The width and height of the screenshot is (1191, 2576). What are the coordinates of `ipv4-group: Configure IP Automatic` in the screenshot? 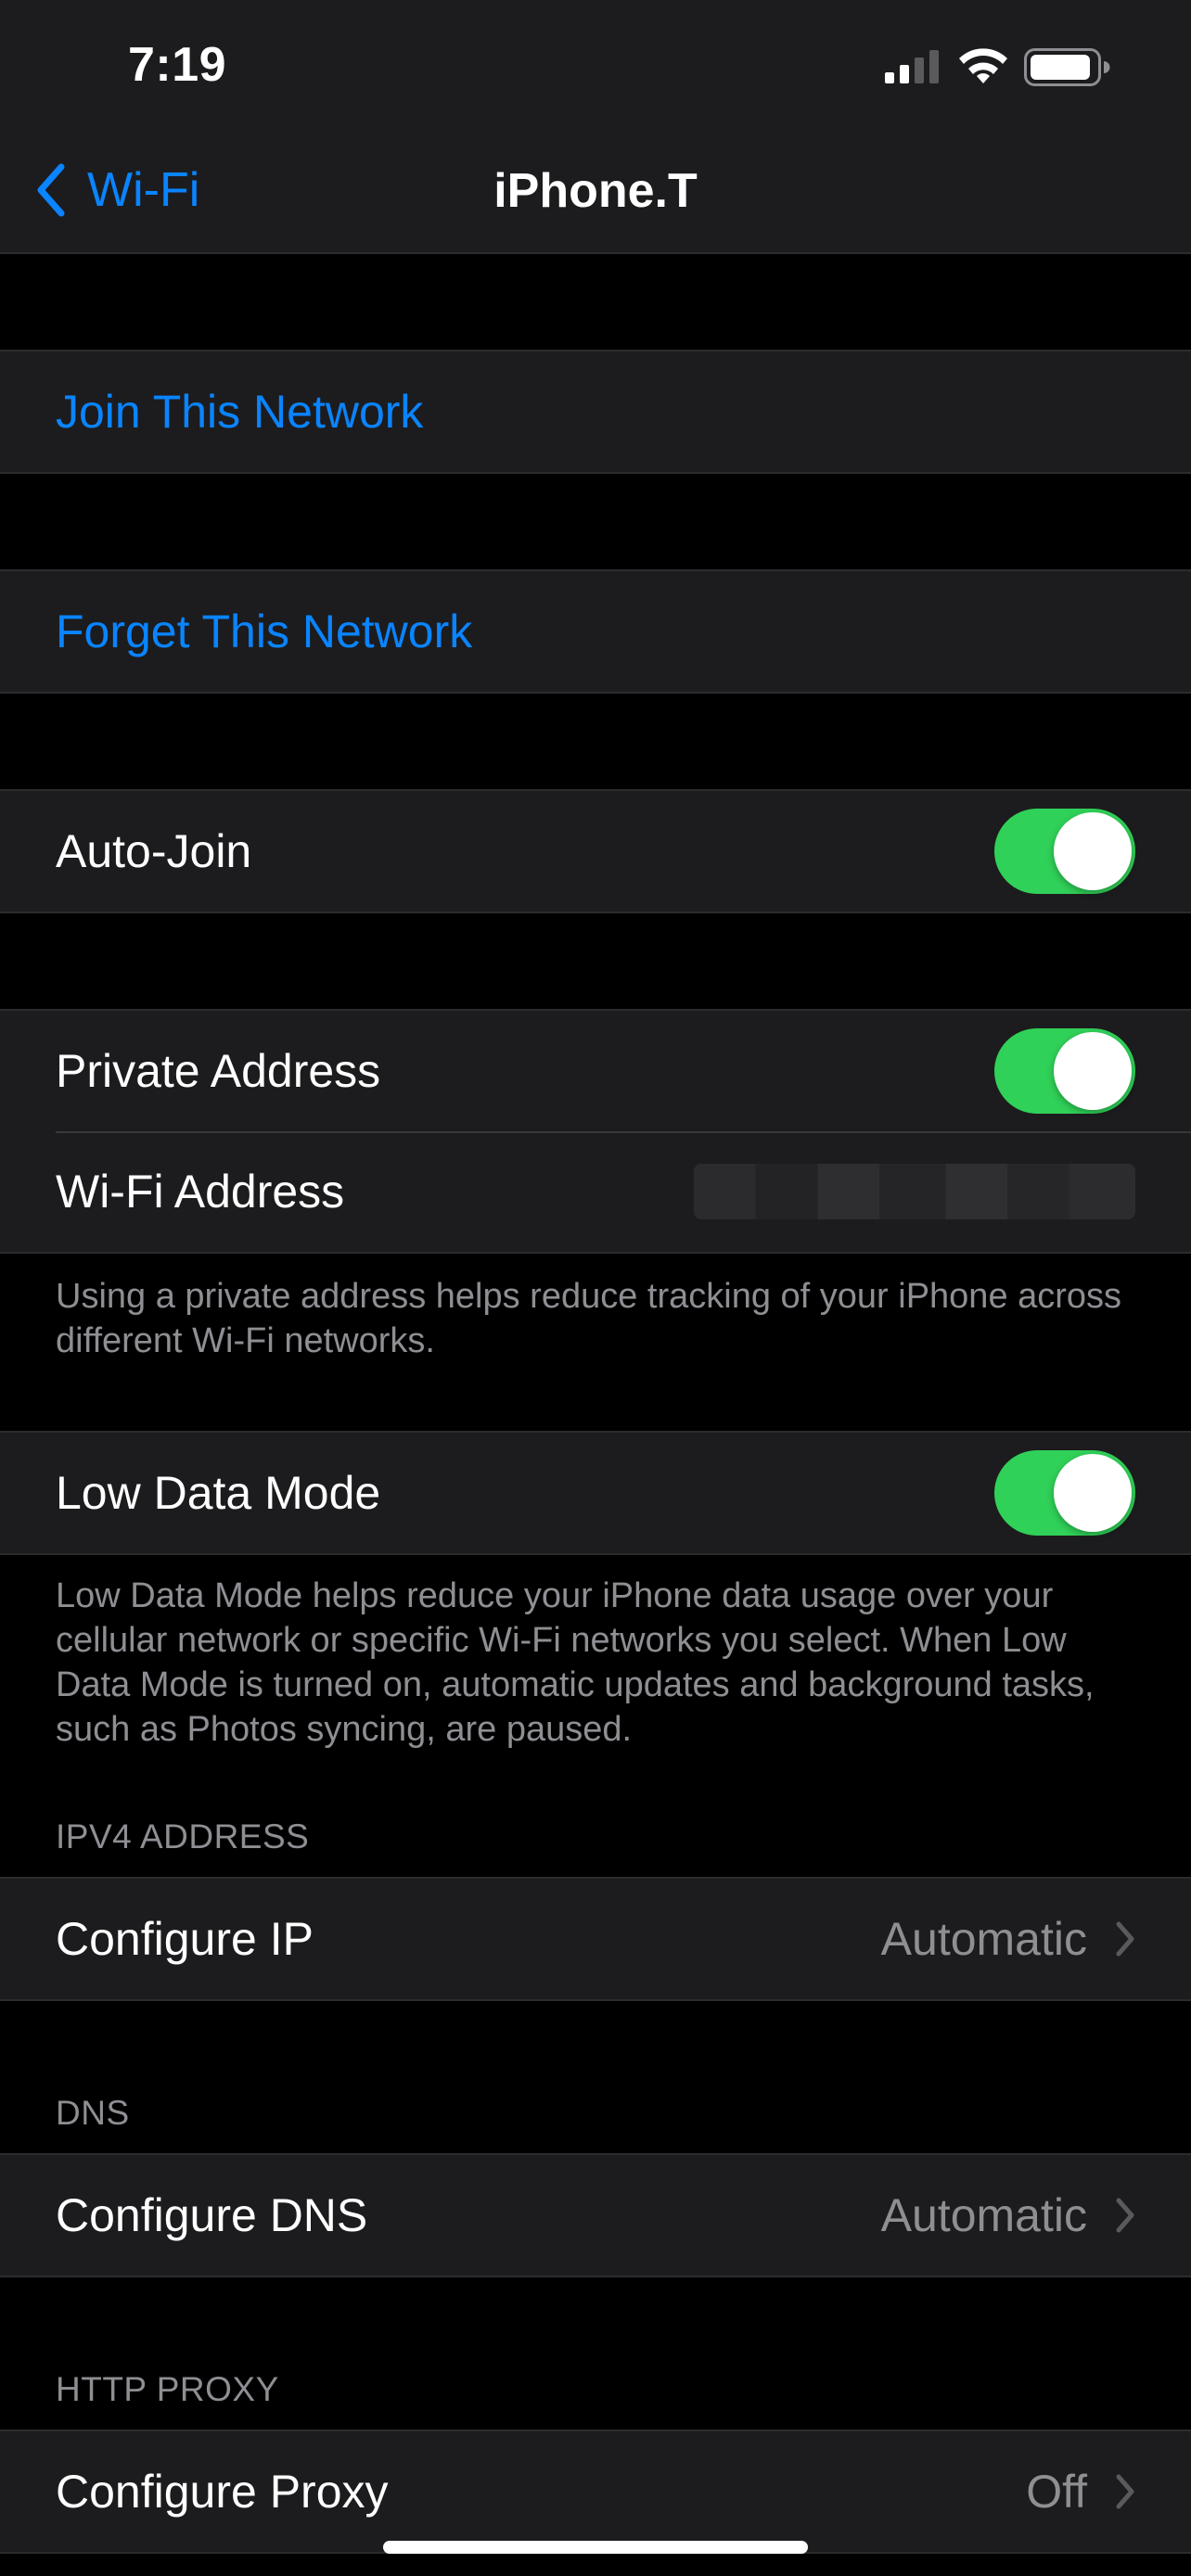 It's located at (595, 1939).